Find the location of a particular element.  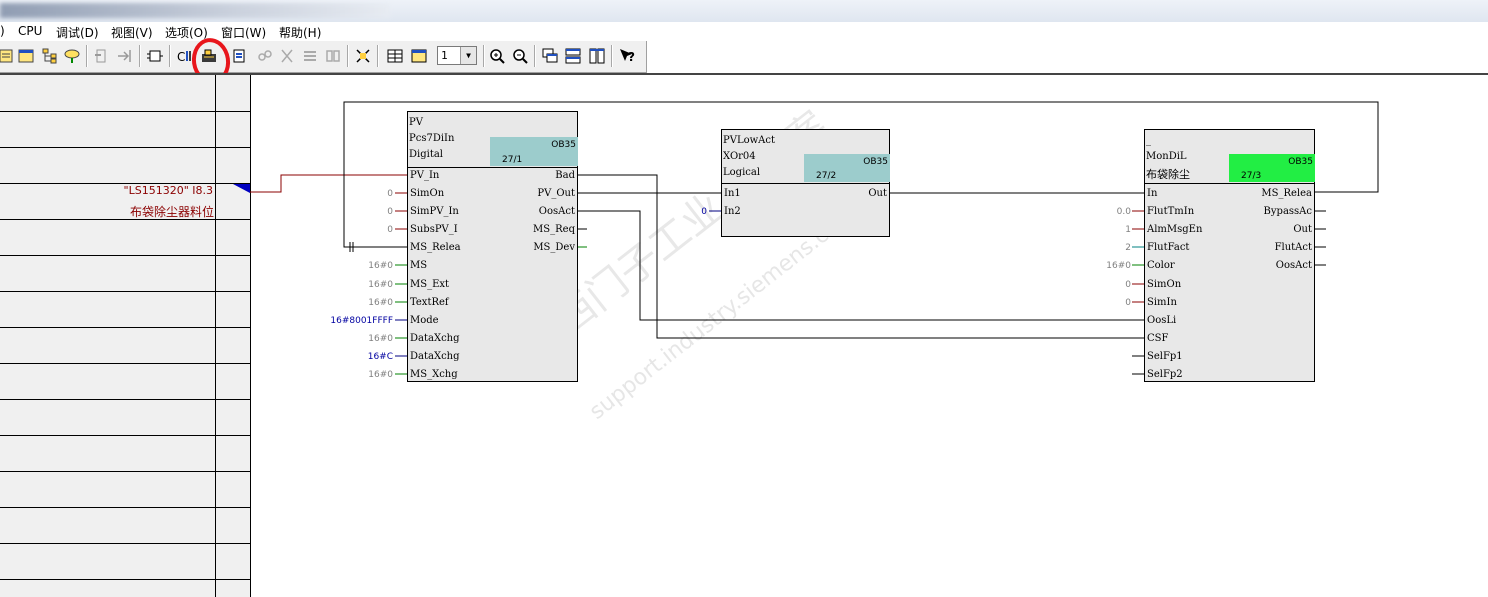

unlink-icon is located at coordinates (265, 56).